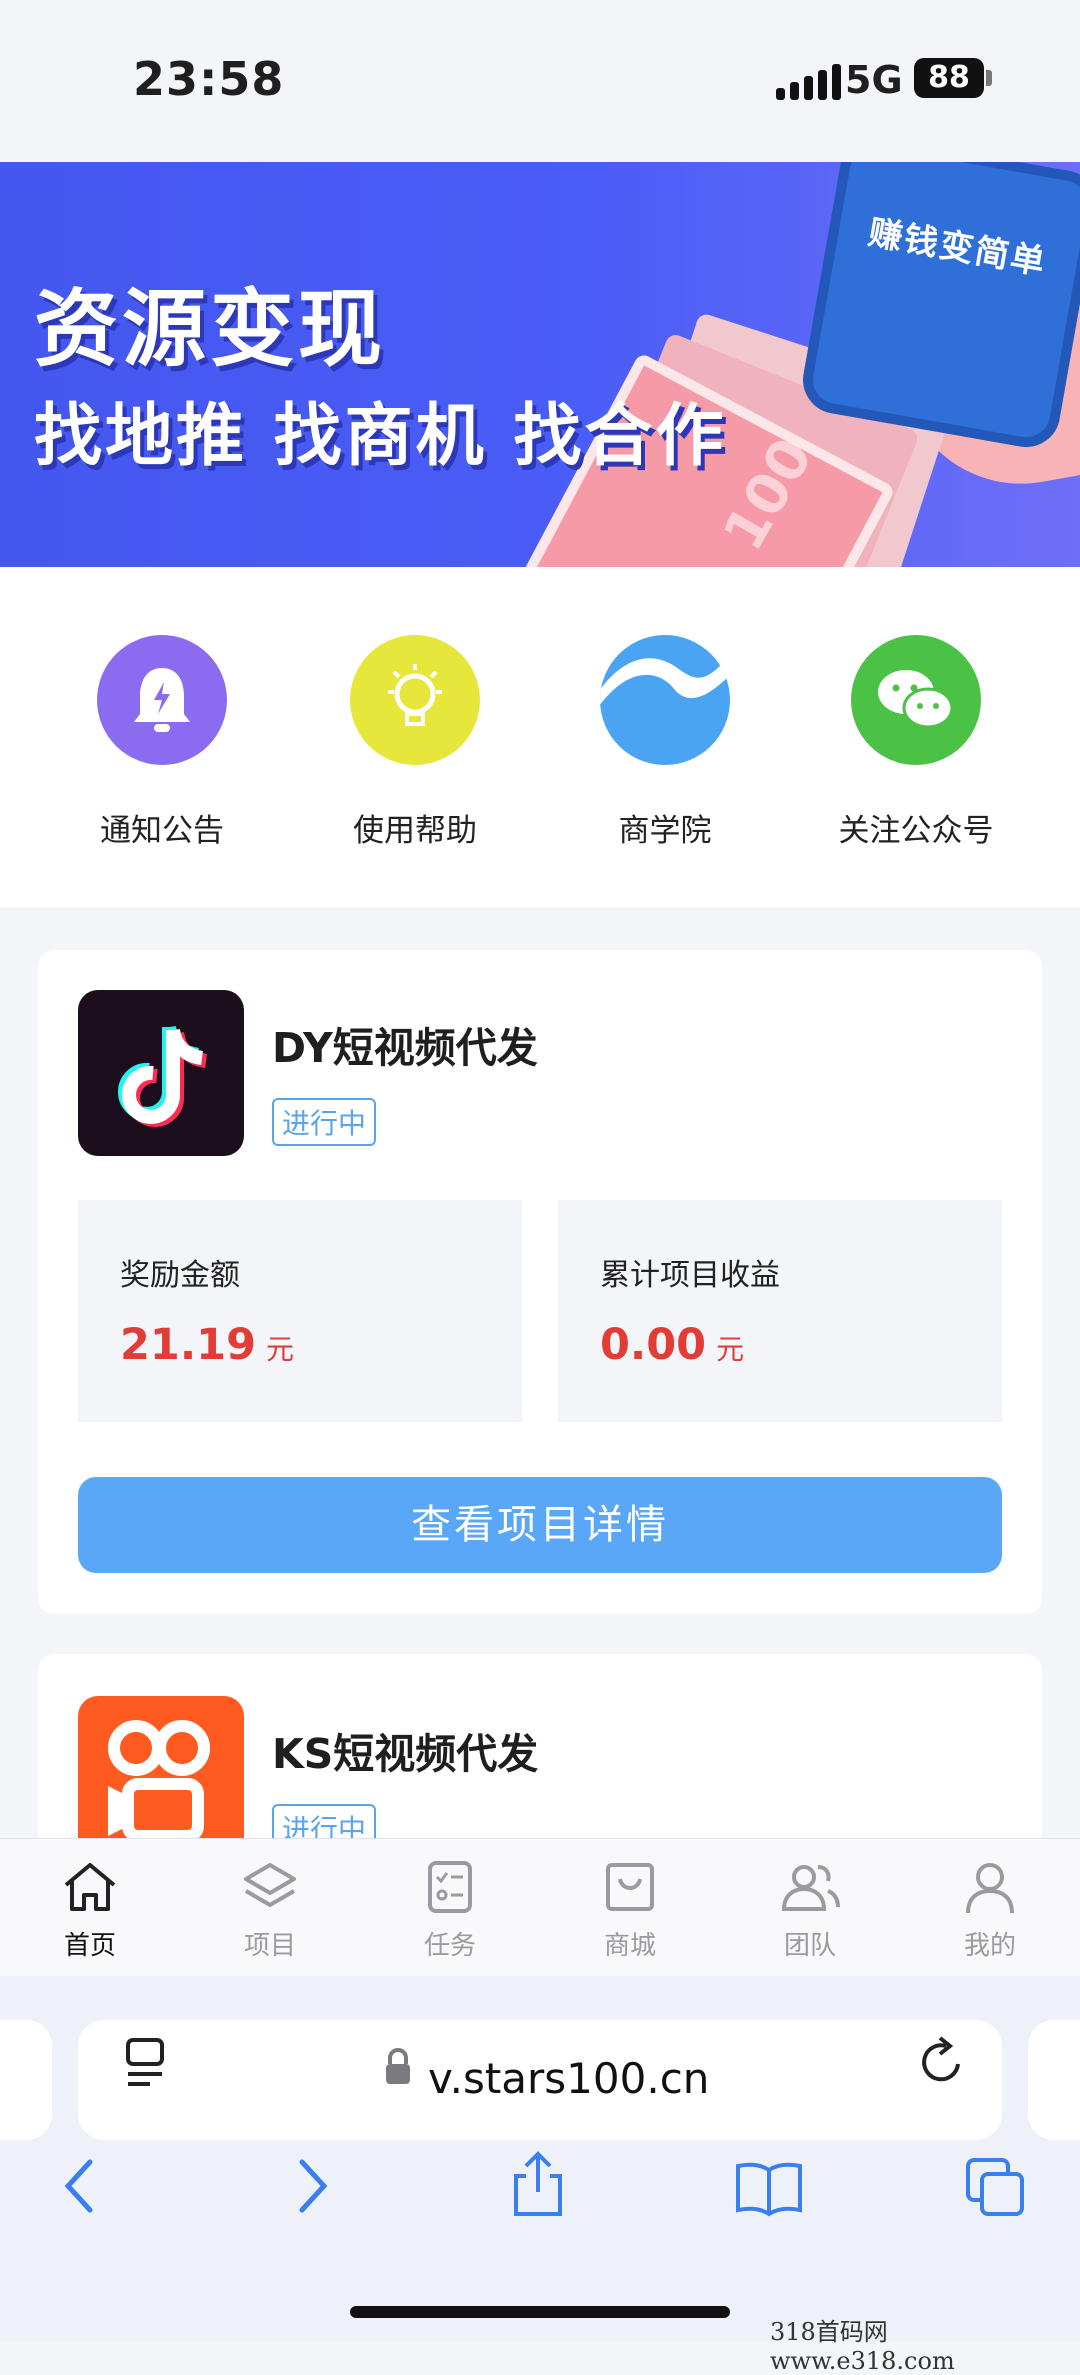 The image size is (1080, 2375). Describe the element at coordinates (180, 1275) in the screenshot. I see `reward-label: 奖励金额` at that location.